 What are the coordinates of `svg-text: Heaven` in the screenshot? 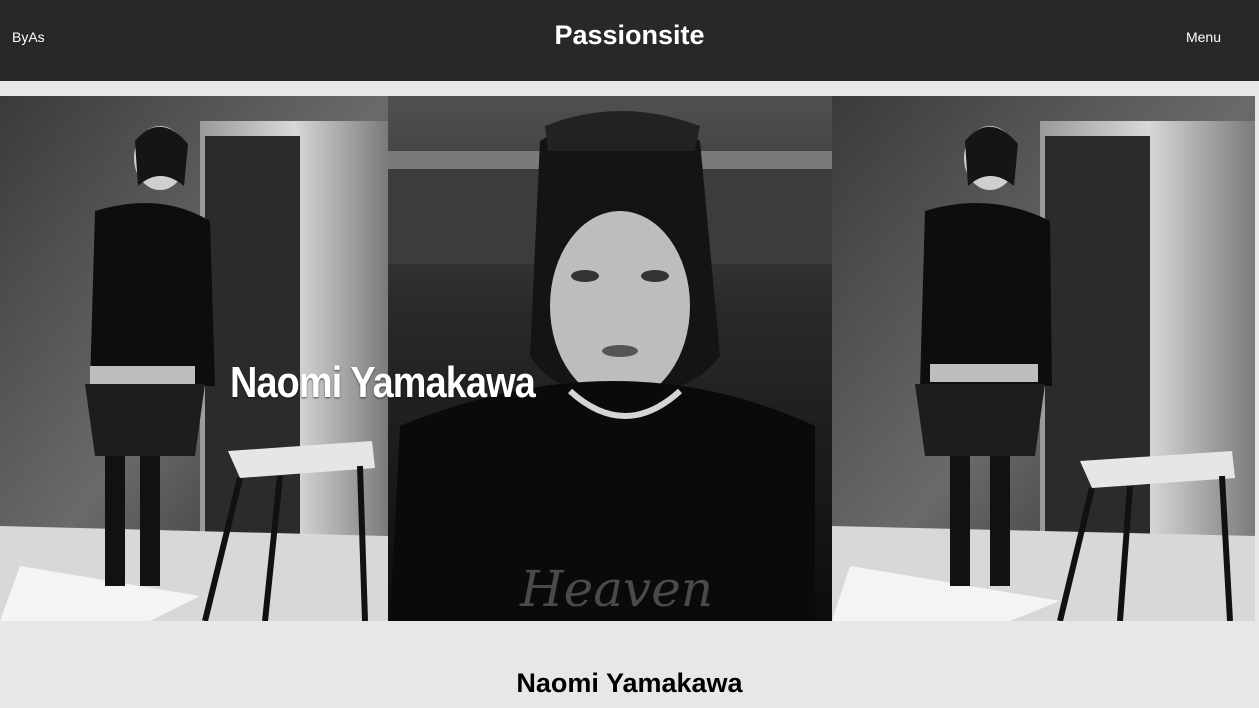 It's located at (616, 589).